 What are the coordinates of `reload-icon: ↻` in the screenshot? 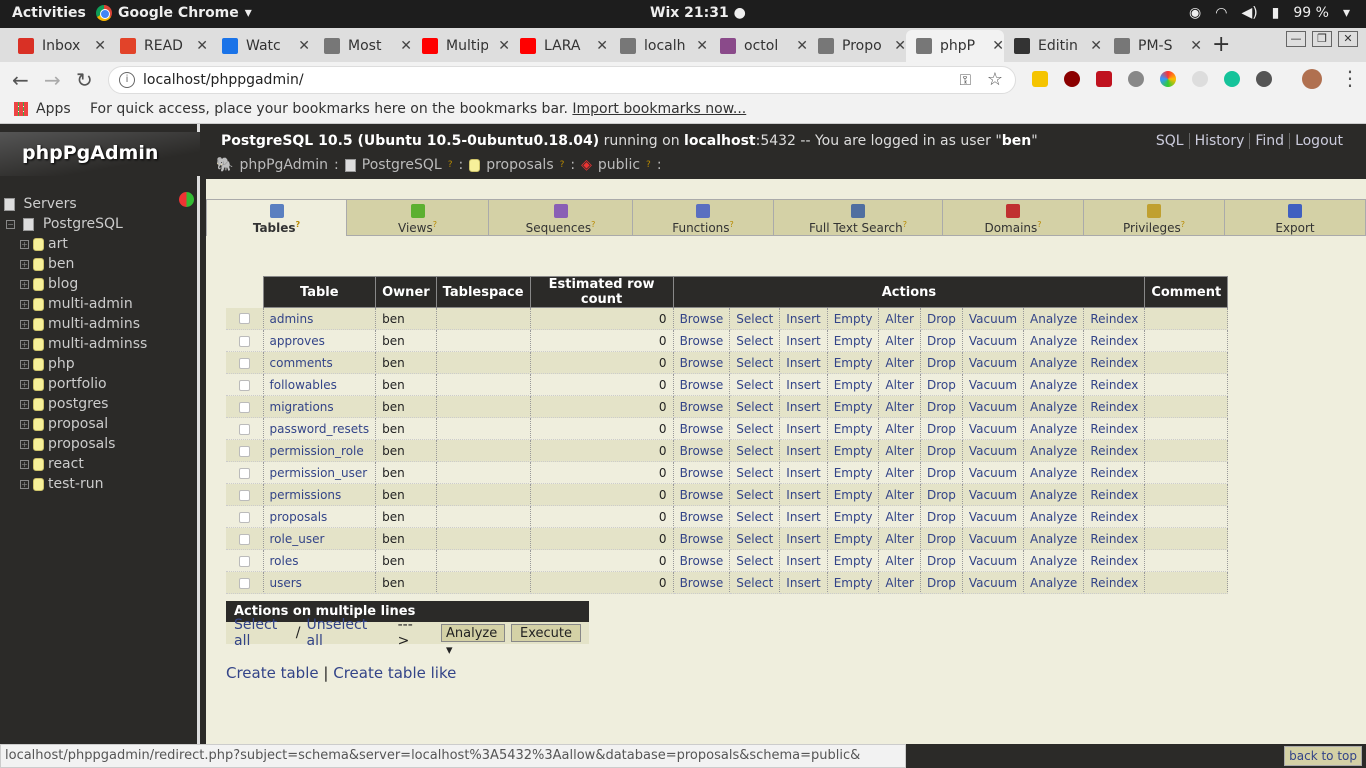 It's located at (84, 80).